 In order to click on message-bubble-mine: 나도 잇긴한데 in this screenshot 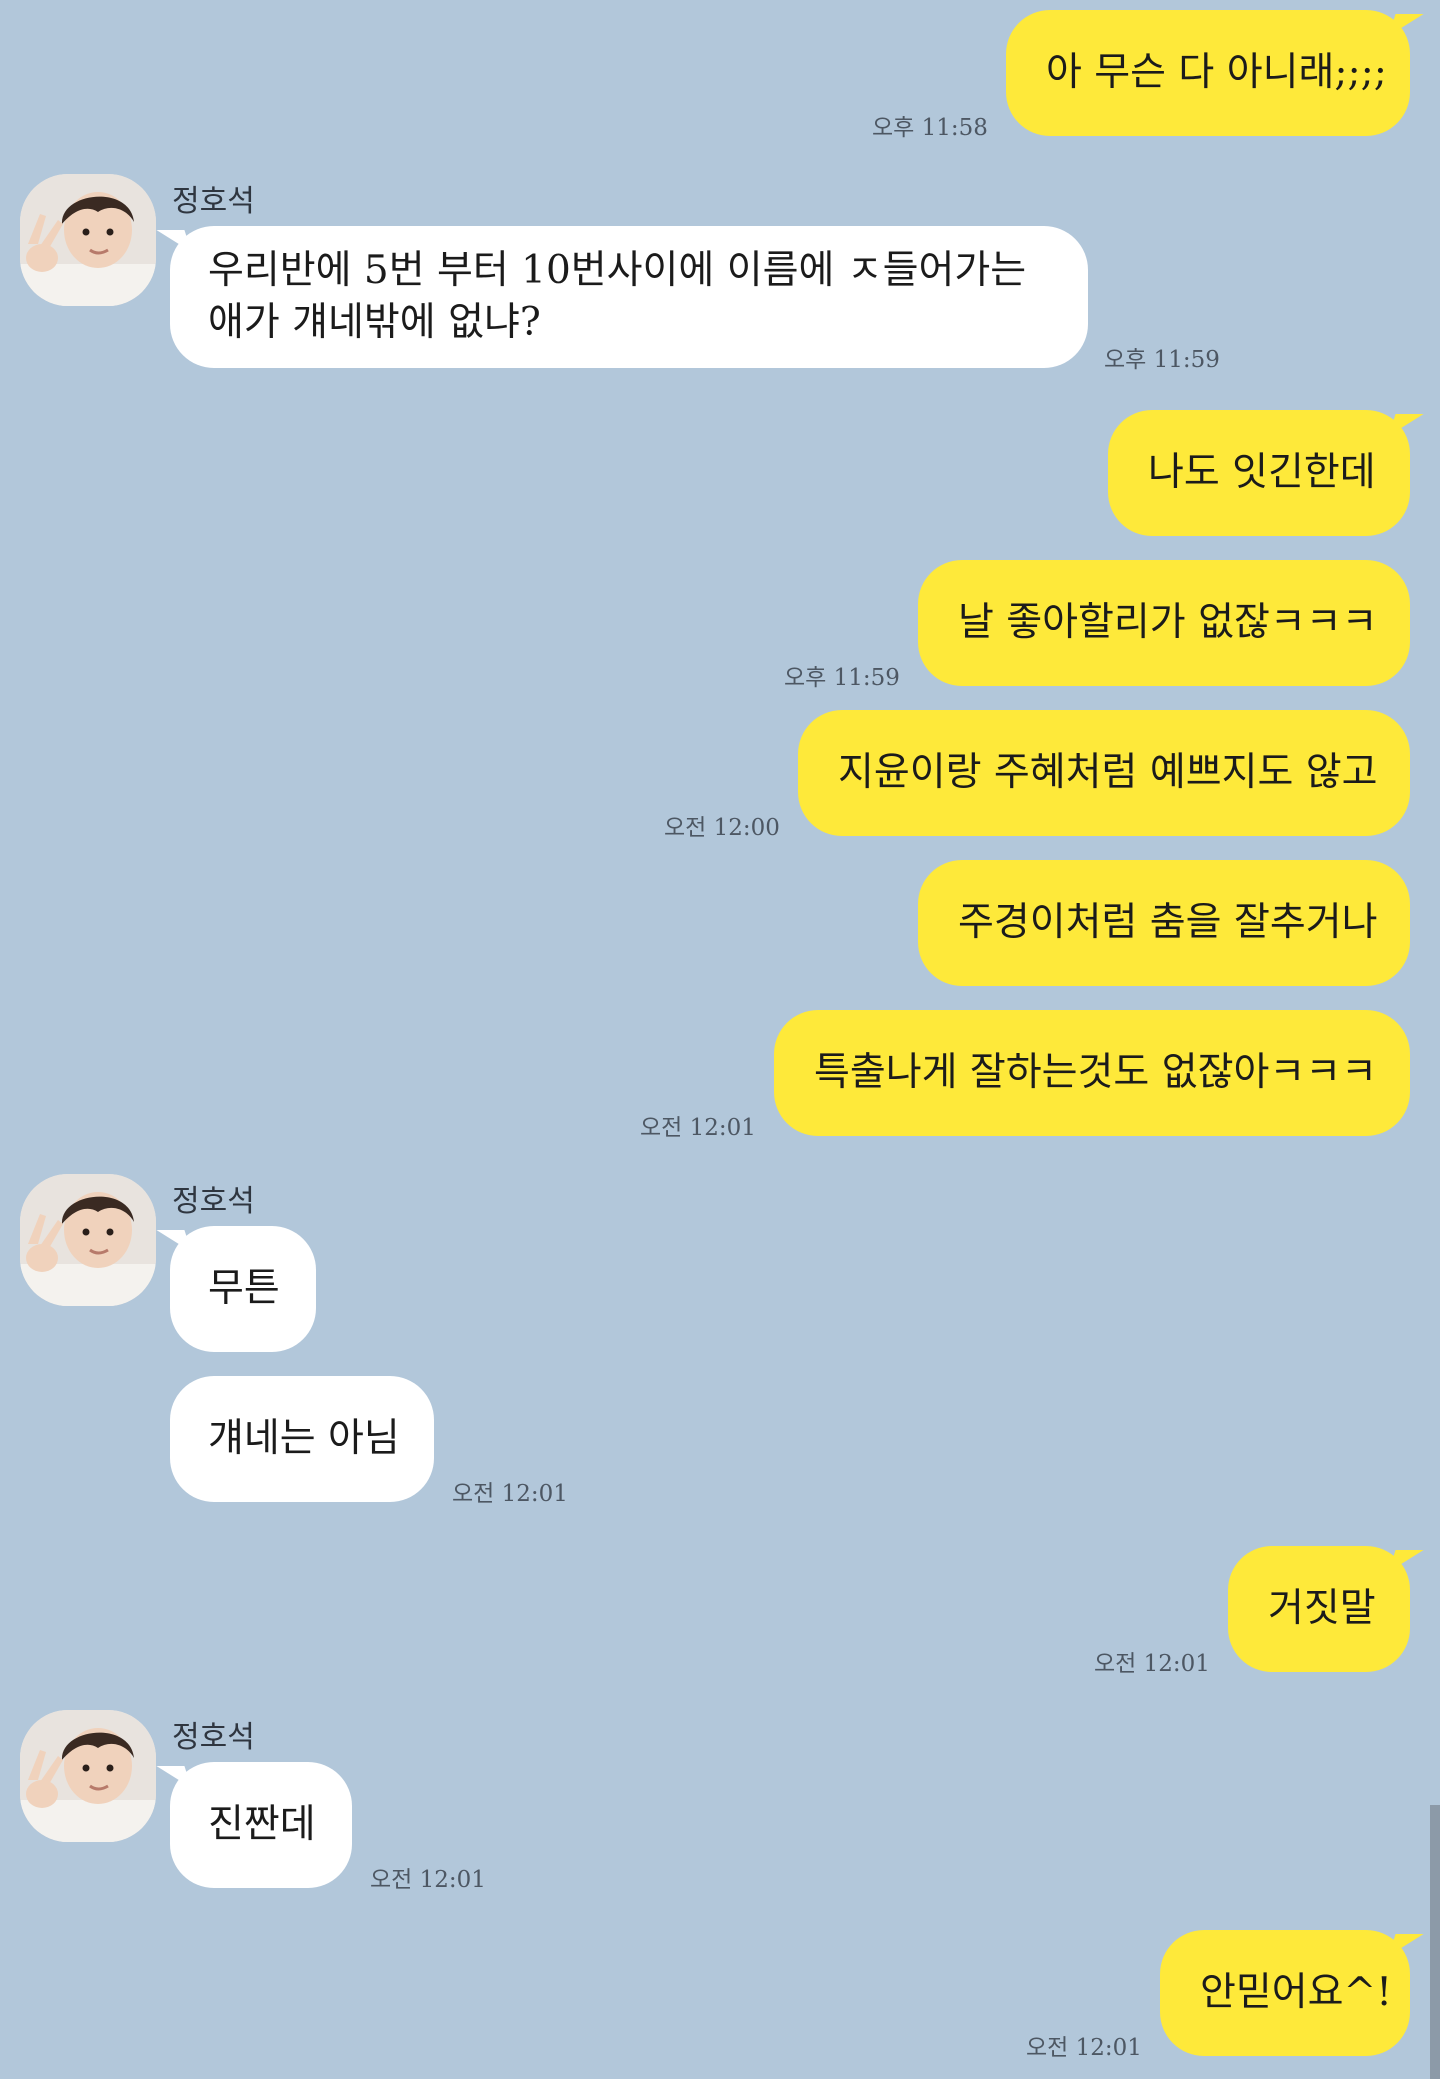, I will do `click(1259, 473)`.